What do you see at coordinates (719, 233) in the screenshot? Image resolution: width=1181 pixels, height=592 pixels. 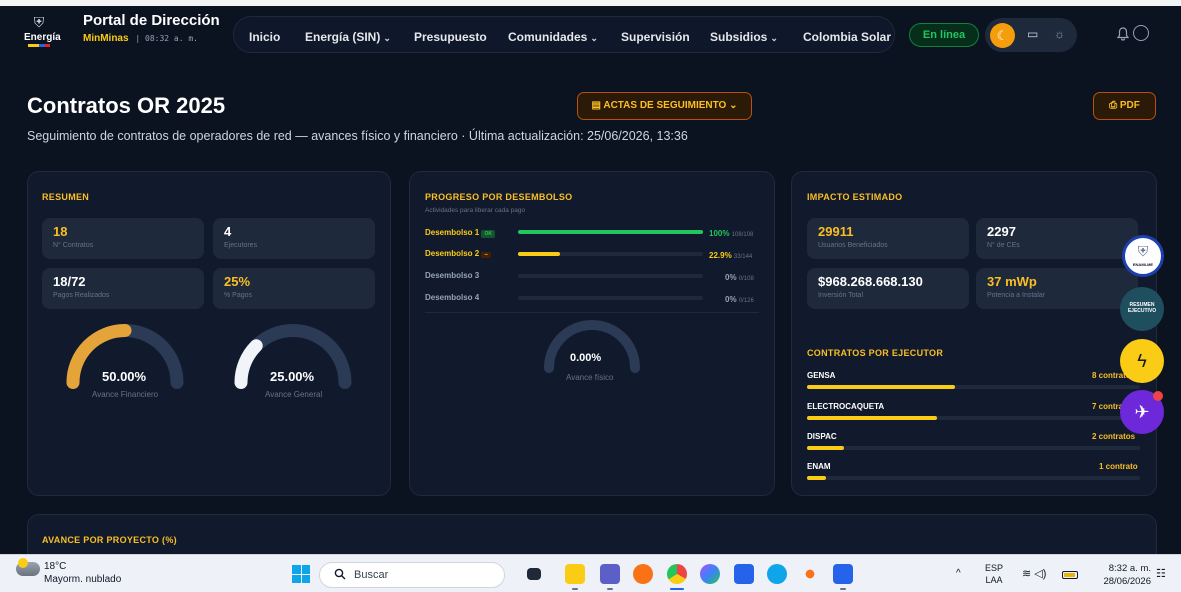 I see `pct-value: 100%` at bounding box center [719, 233].